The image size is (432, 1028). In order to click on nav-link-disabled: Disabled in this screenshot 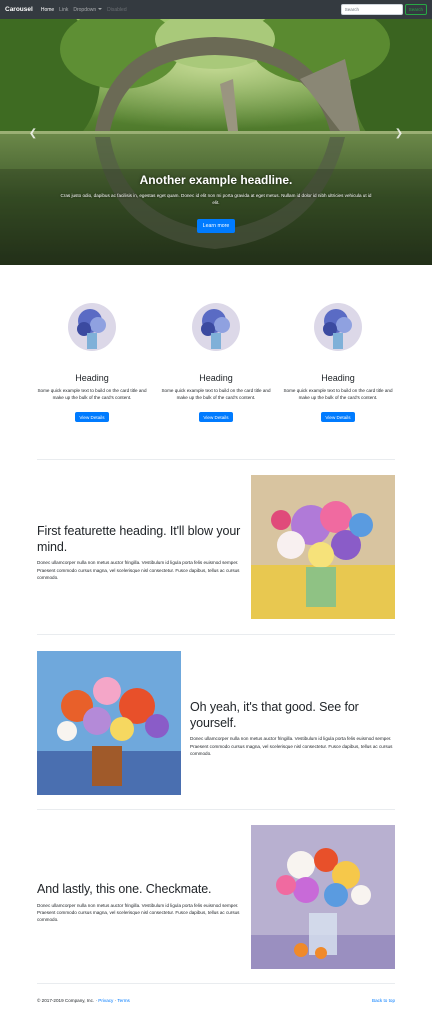, I will do `click(117, 9)`.